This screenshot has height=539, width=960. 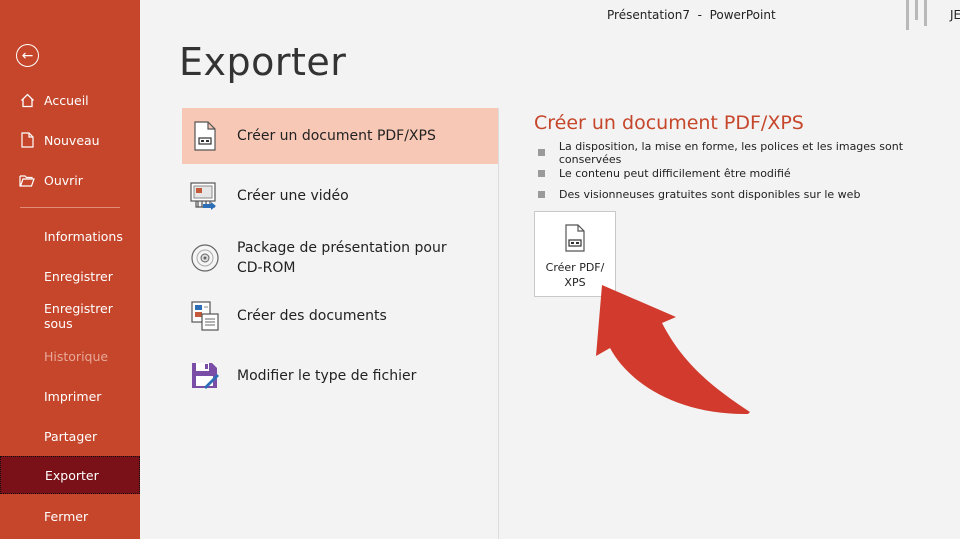 I want to click on sidebar-item-imprimer: Imprimer, so click(x=70, y=396).